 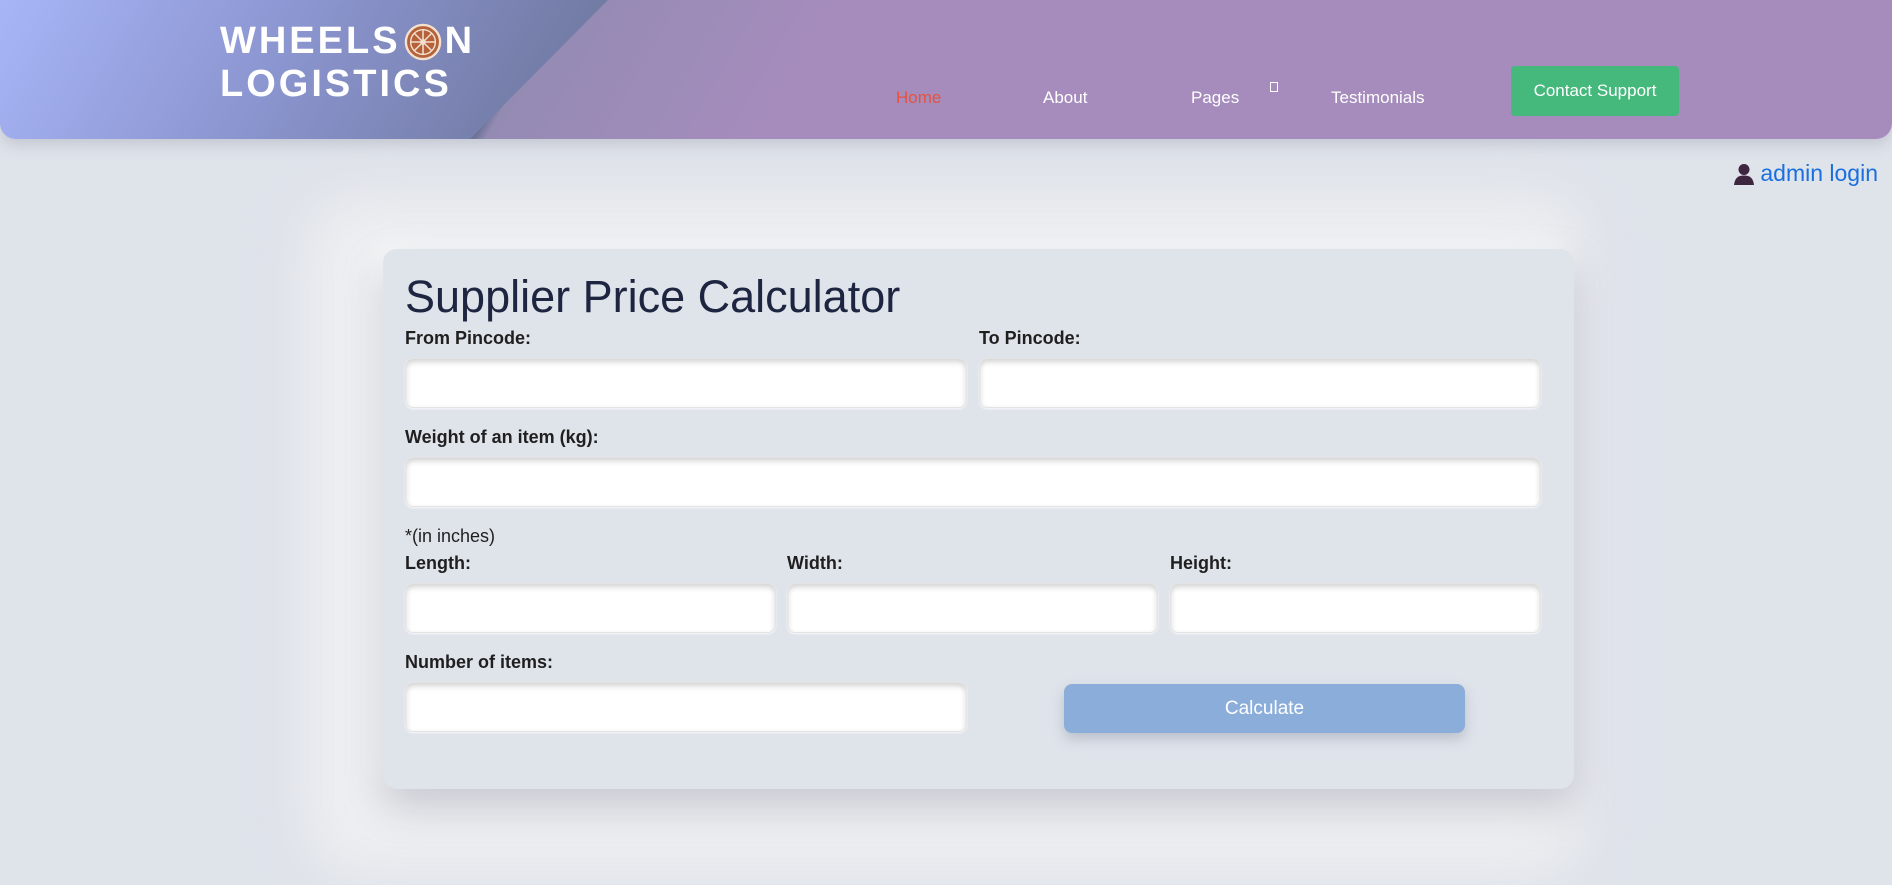 I want to click on number-of-items-input, so click(x=686, y=707).